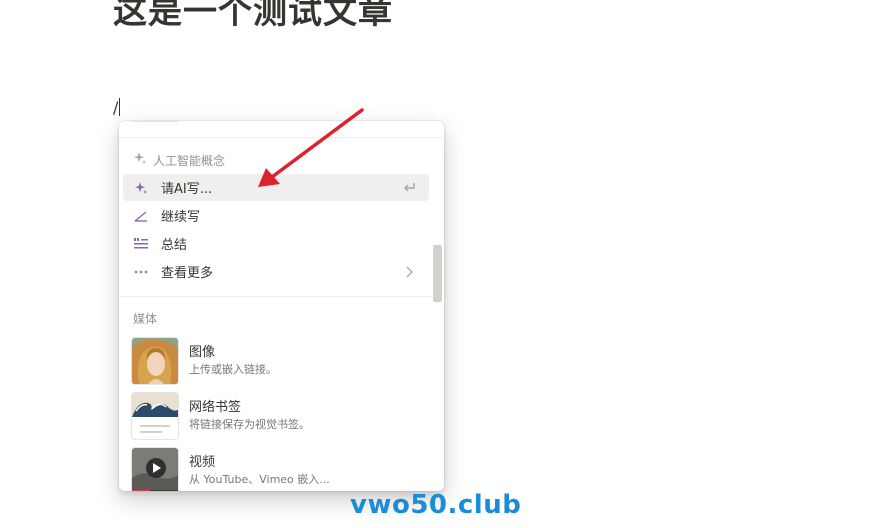 Image resolution: width=869 pixels, height=528 pixels. What do you see at coordinates (275, 296) in the screenshot?
I see `menu-divider` at bounding box center [275, 296].